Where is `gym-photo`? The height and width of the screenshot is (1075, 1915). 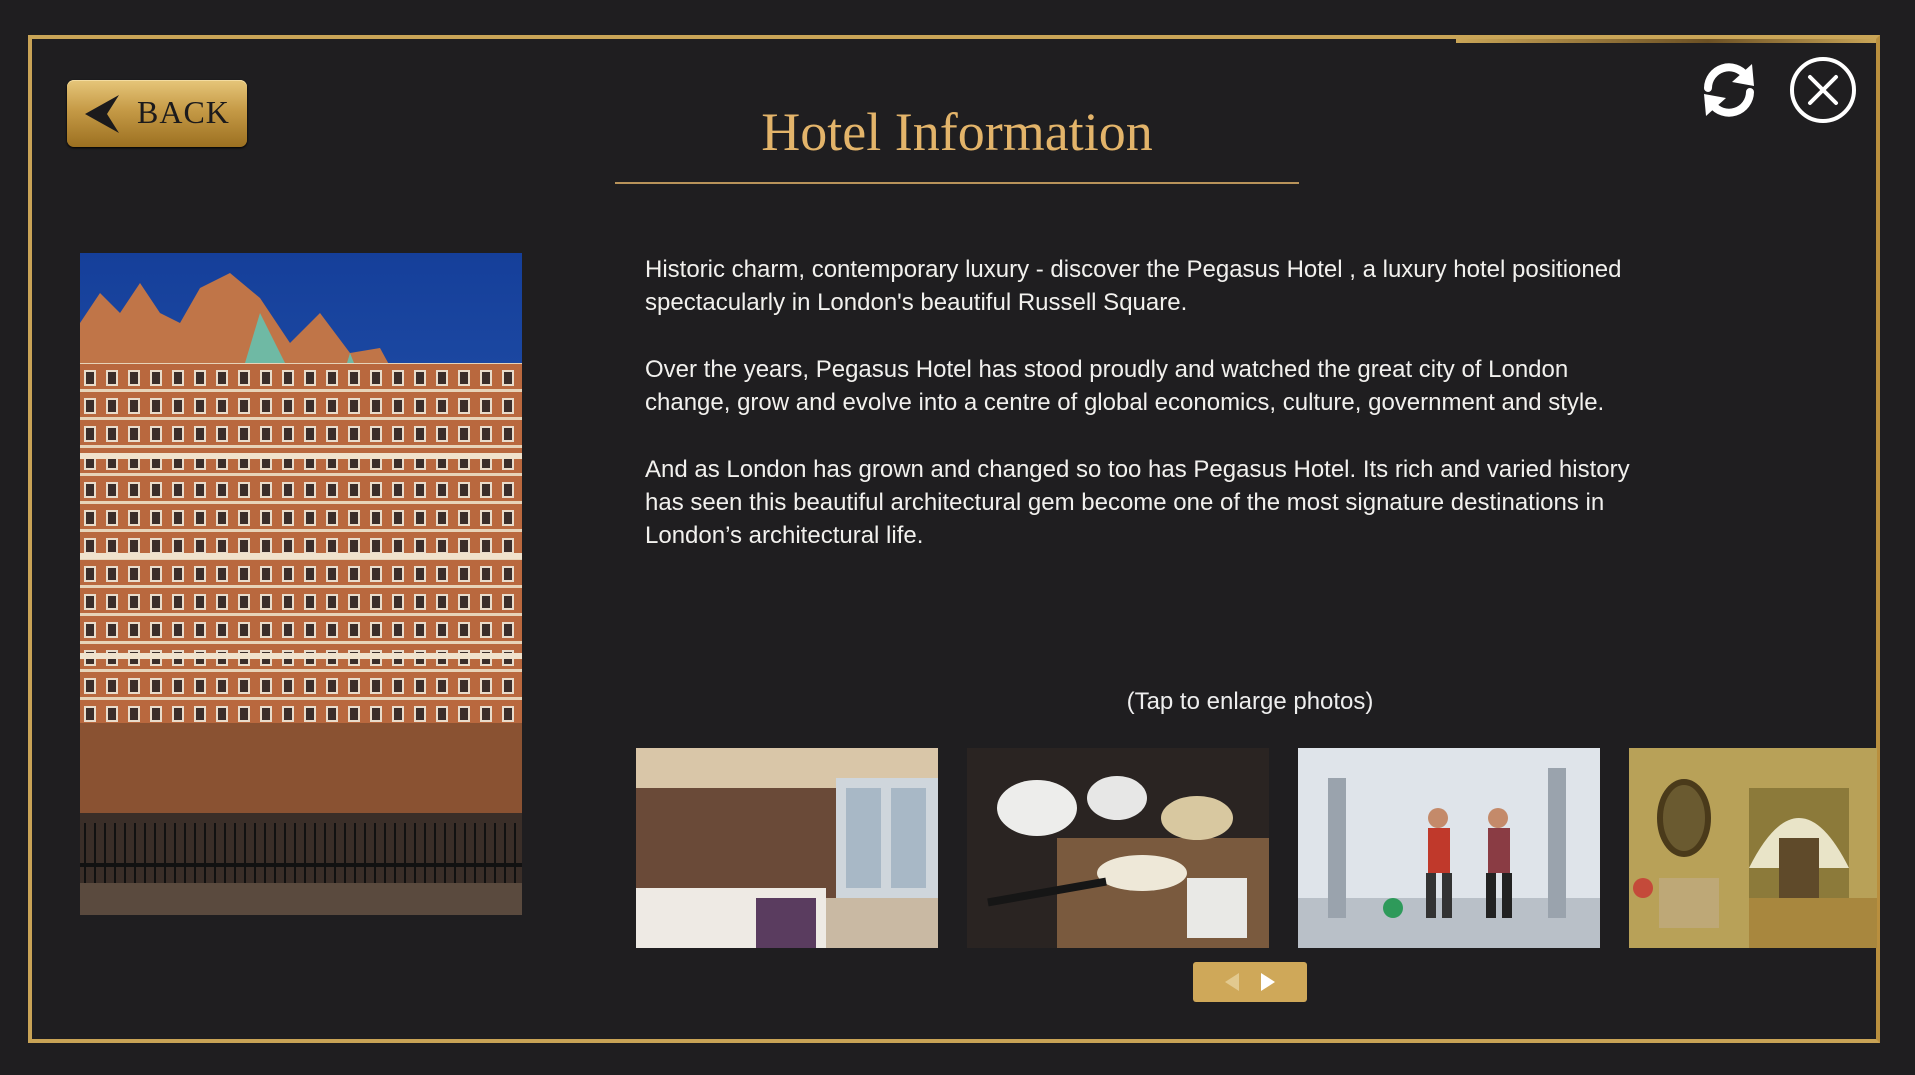 gym-photo is located at coordinates (1449, 848).